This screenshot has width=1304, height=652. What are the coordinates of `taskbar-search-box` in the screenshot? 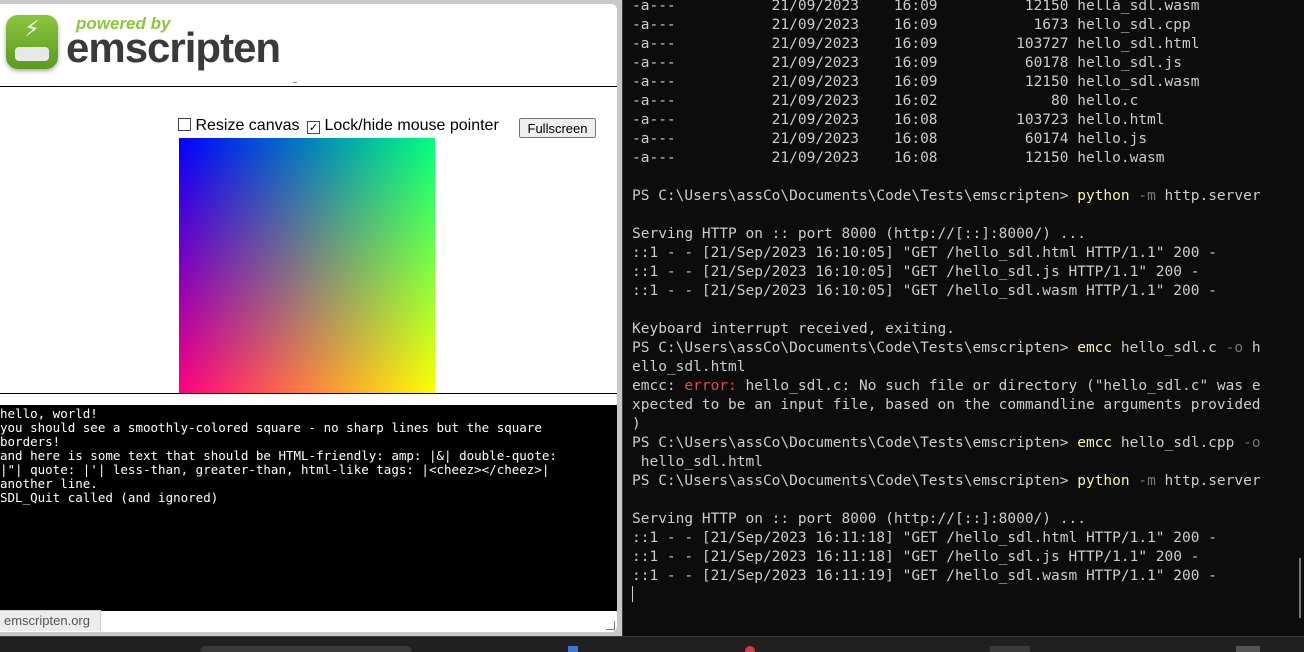 It's located at (306, 649).